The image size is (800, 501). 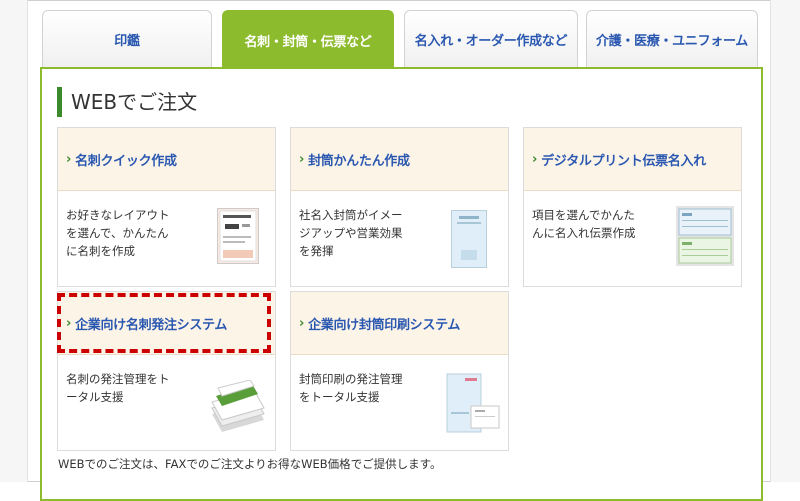 What do you see at coordinates (491, 41) in the screenshot?
I see `tab-label: 名入れ・オーダー作成など` at bounding box center [491, 41].